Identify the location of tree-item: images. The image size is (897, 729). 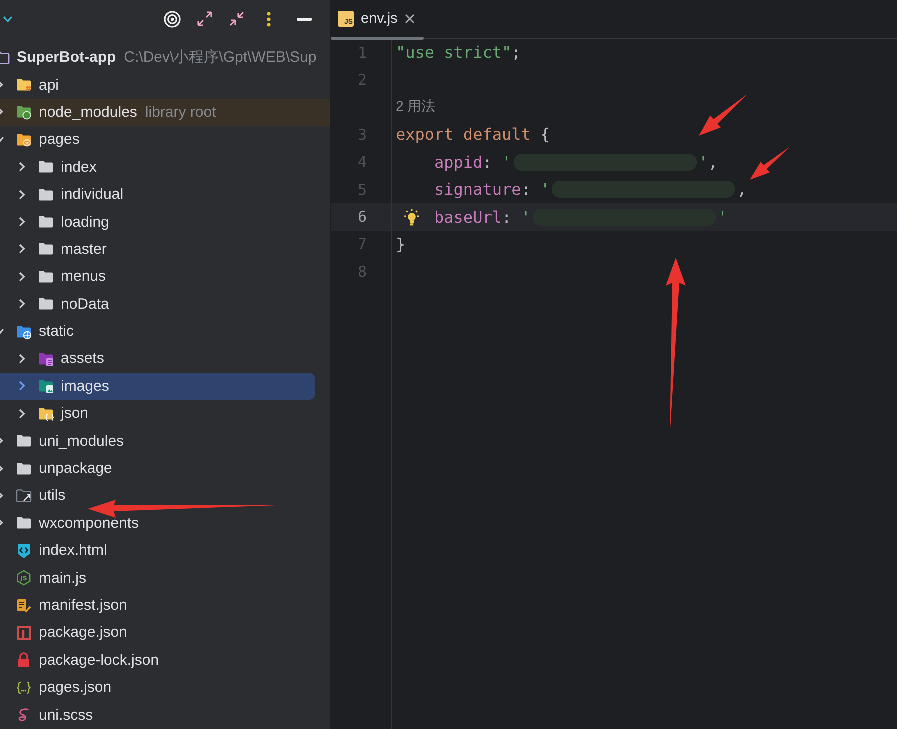
(157, 386).